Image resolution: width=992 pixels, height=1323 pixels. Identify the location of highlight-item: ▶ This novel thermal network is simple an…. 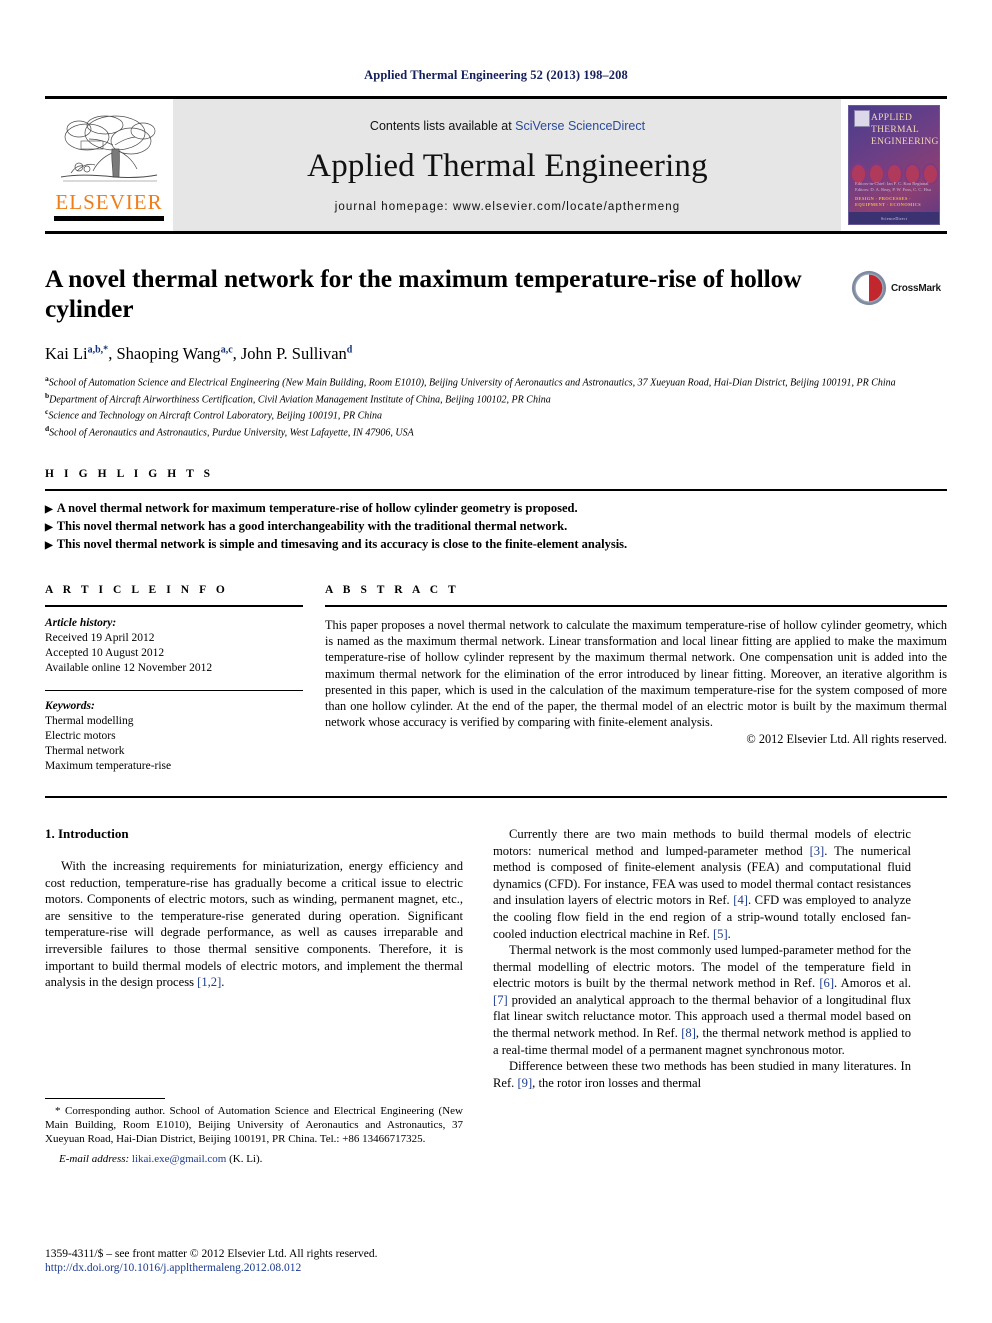
(336, 543).